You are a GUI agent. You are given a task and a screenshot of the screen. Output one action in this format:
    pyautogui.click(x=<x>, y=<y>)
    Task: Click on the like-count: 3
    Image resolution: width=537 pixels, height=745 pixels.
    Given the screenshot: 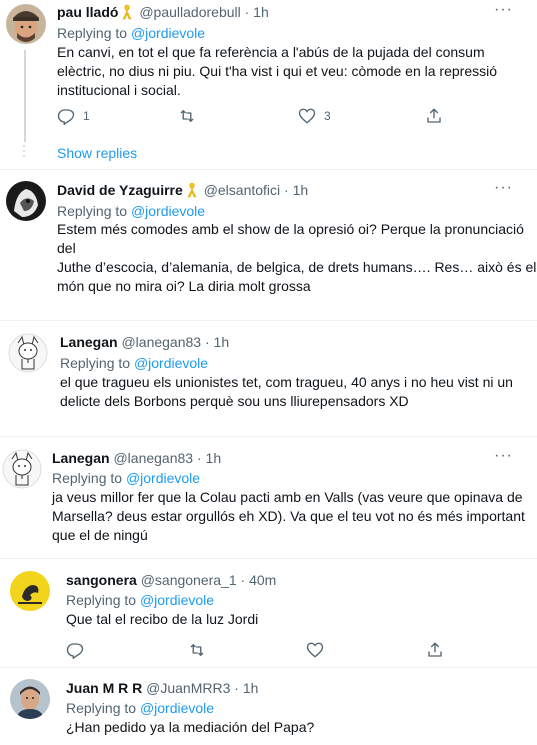 What is the action you would take?
    pyautogui.click(x=327, y=116)
    